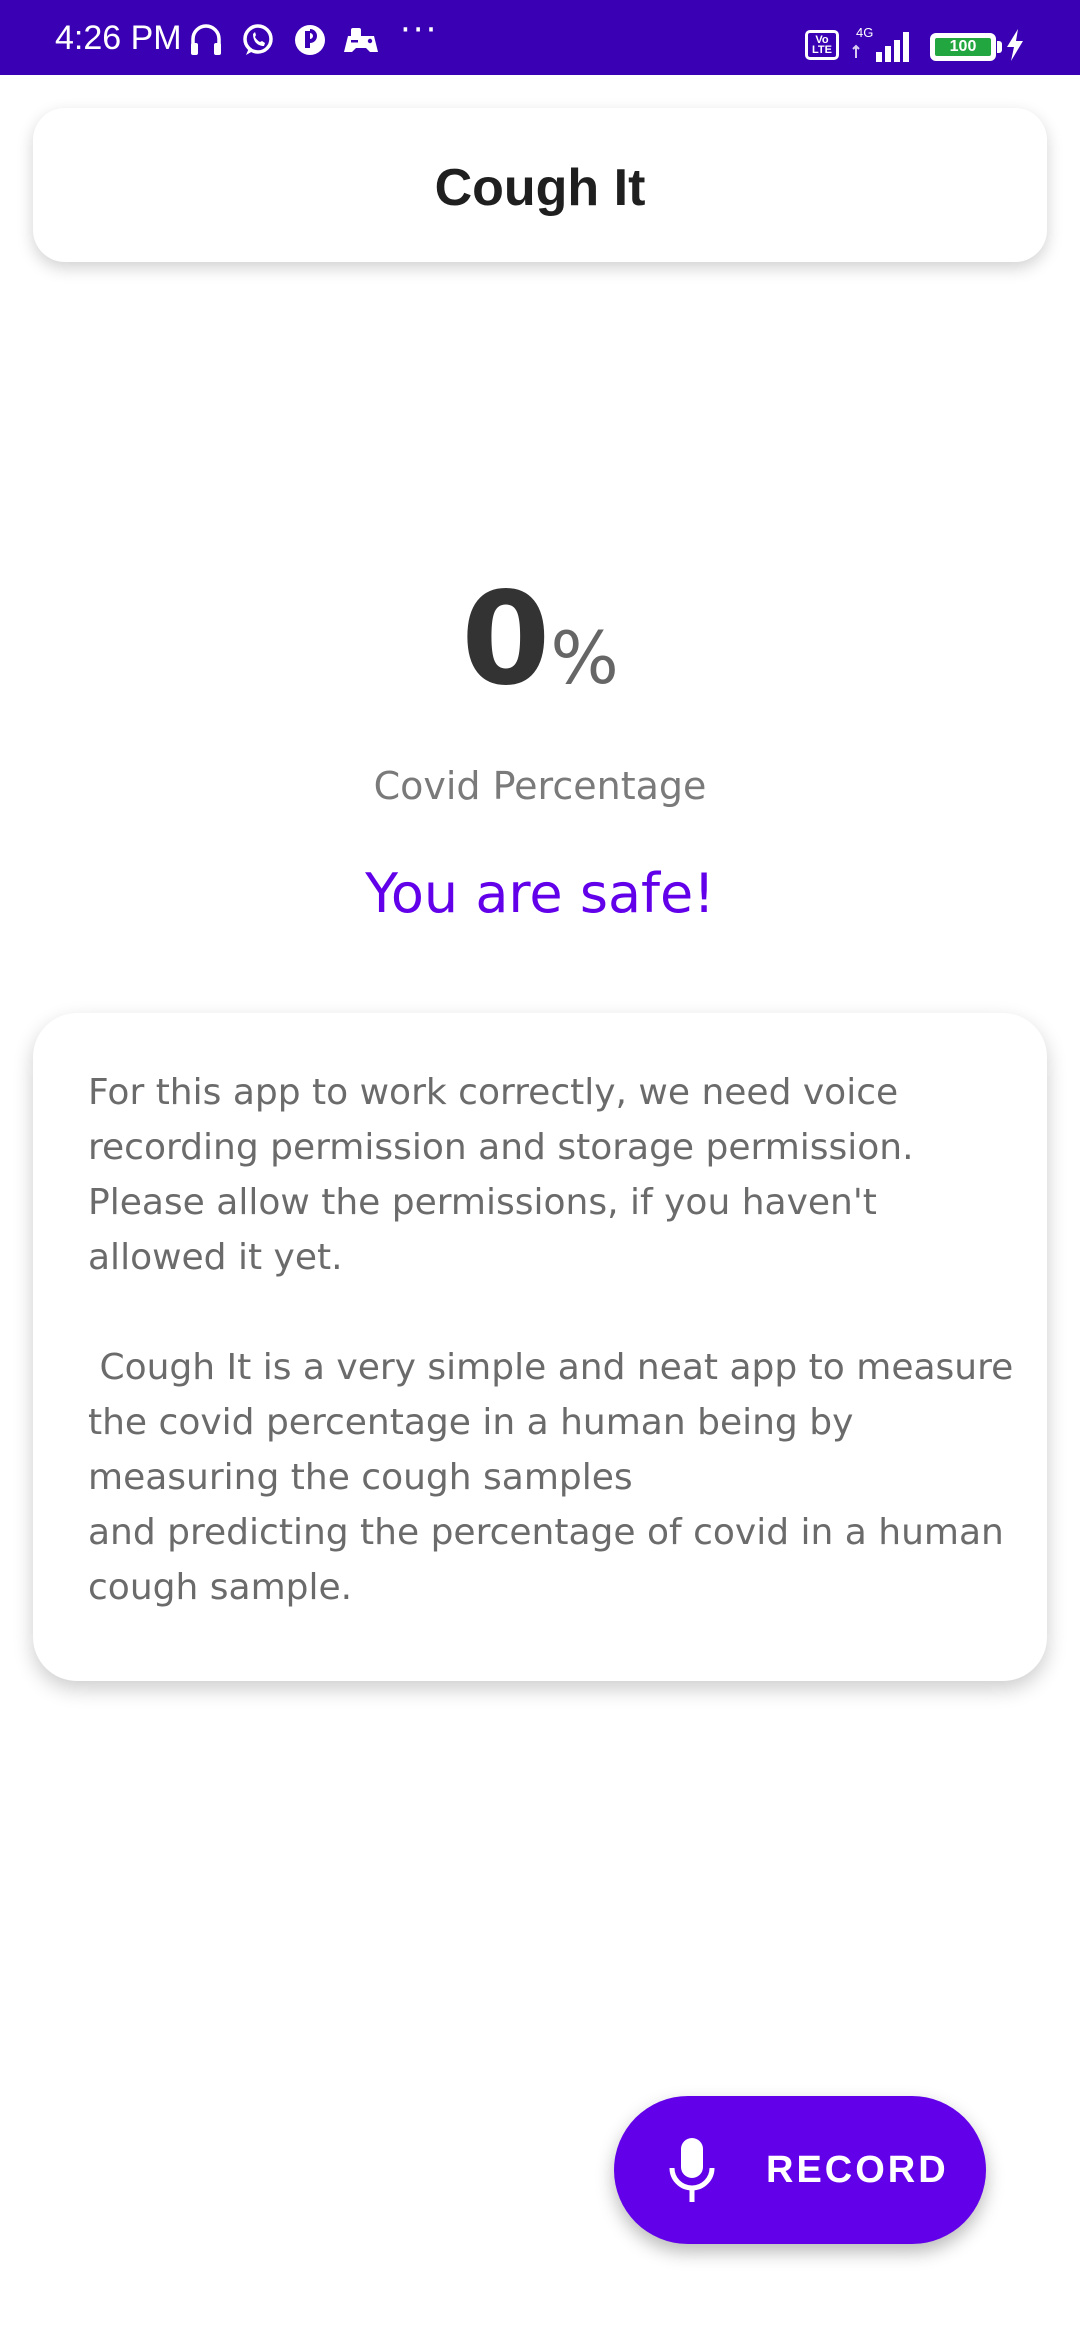  What do you see at coordinates (884, 43) in the screenshot?
I see `signal-icon` at bounding box center [884, 43].